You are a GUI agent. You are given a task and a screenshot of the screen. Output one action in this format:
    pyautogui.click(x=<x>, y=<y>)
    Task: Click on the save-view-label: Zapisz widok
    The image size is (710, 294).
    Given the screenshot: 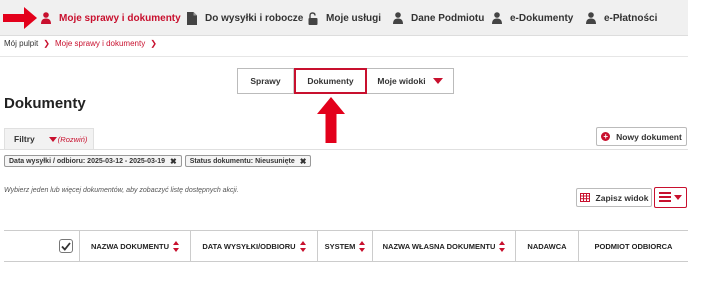 What is the action you would take?
    pyautogui.click(x=622, y=197)
    